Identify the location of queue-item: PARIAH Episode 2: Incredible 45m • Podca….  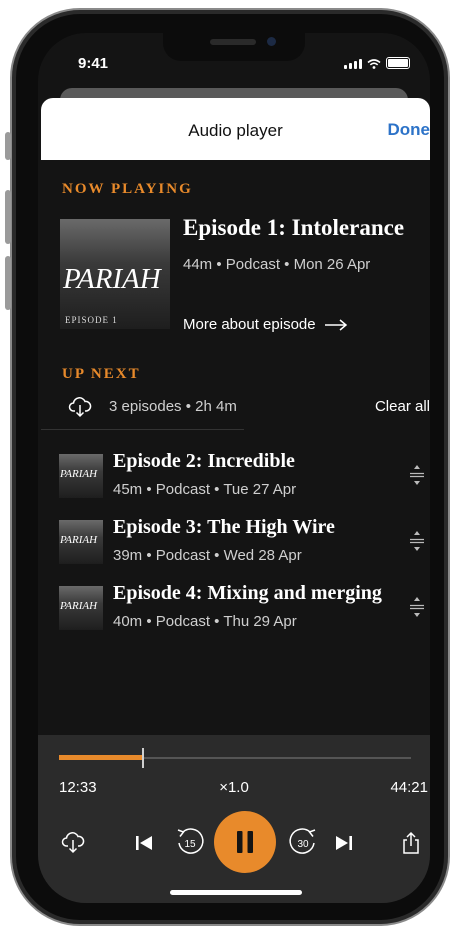
(235, 478).